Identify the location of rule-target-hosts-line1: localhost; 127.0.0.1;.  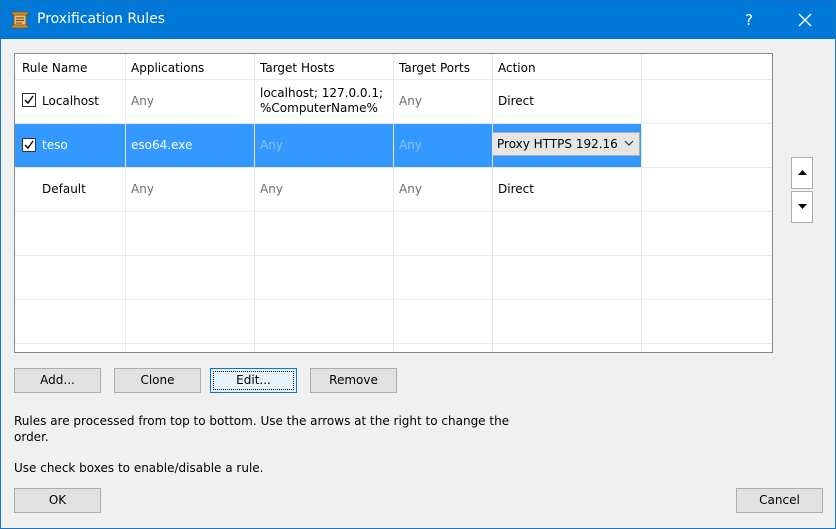
(322, 93).